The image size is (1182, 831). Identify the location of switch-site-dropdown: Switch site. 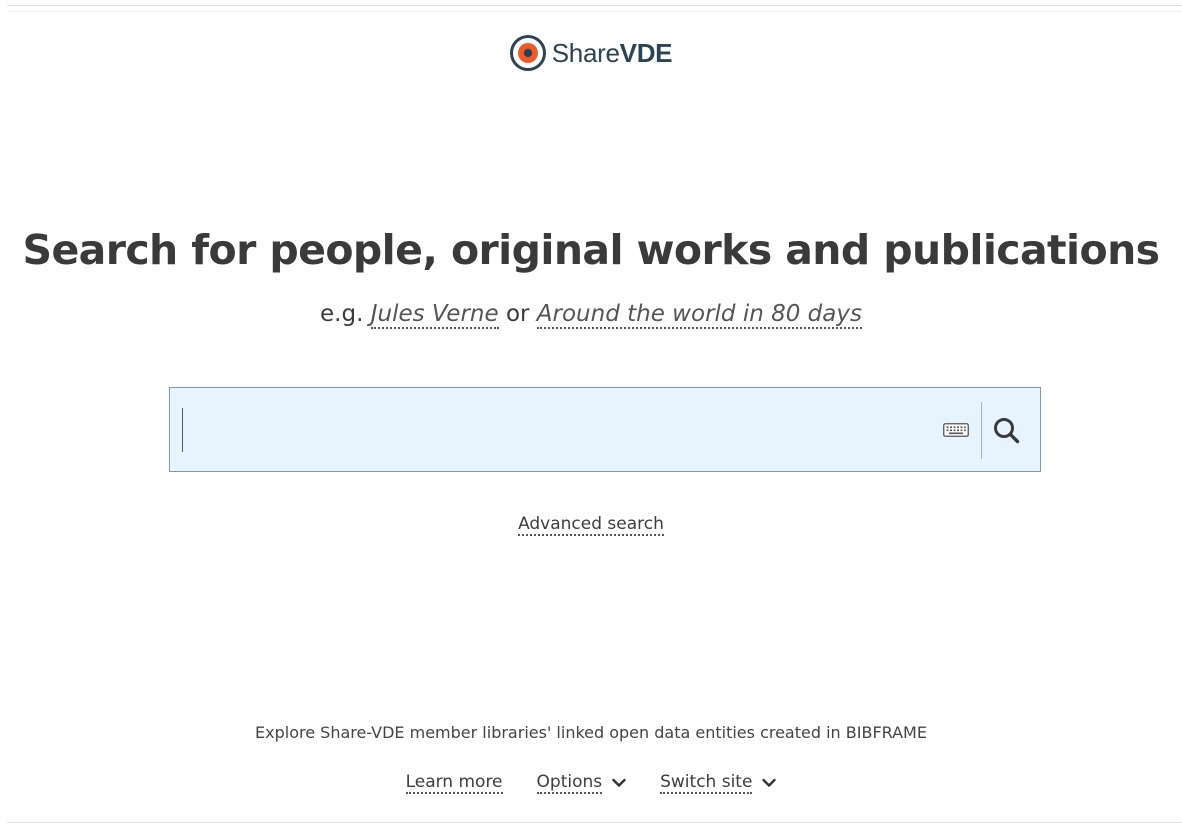
(718, 783).